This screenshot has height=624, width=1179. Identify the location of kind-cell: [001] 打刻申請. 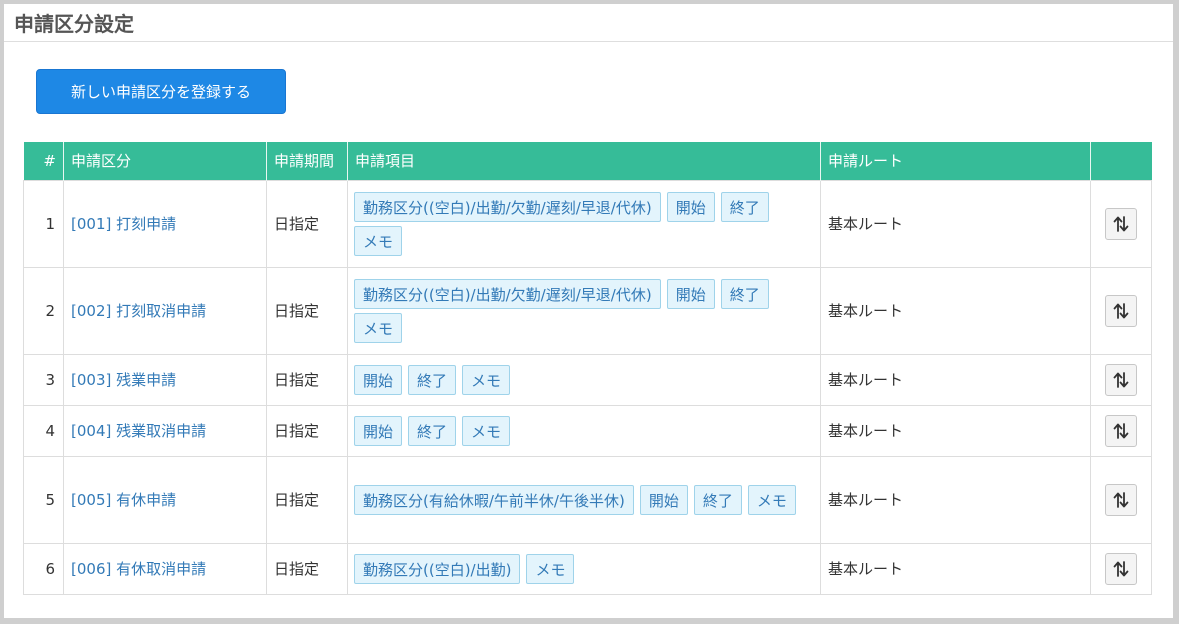
(165, 223).